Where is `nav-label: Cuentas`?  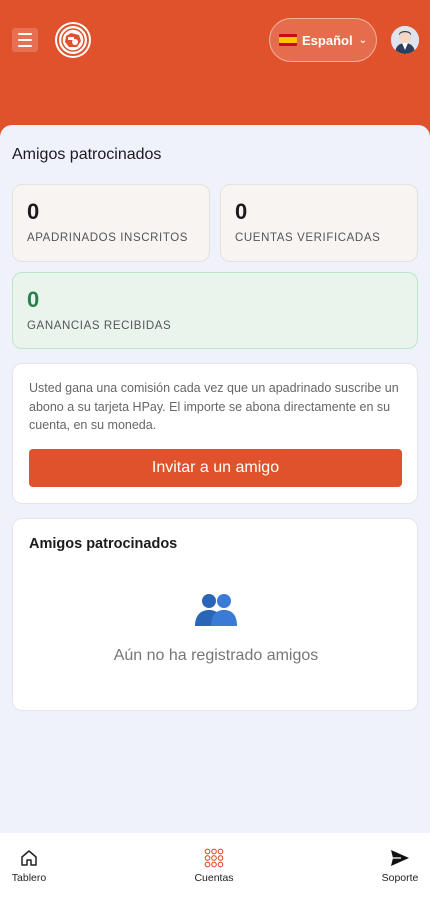
nav-label: Cuentas is located at coordinates (214, 878).